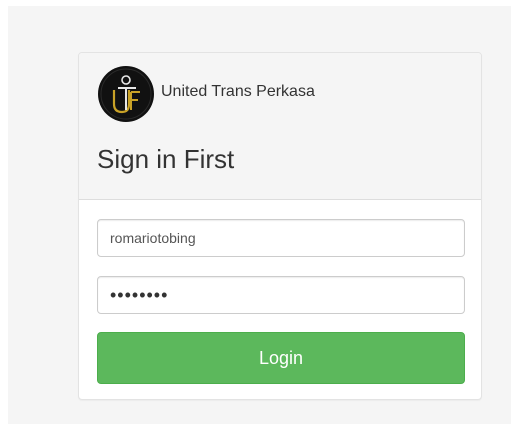 This screenshot has height=424, width=519. What do you see at coordinates (281, 238) in the screenshot?
I see `username-input` at bounding box center [281, 238].